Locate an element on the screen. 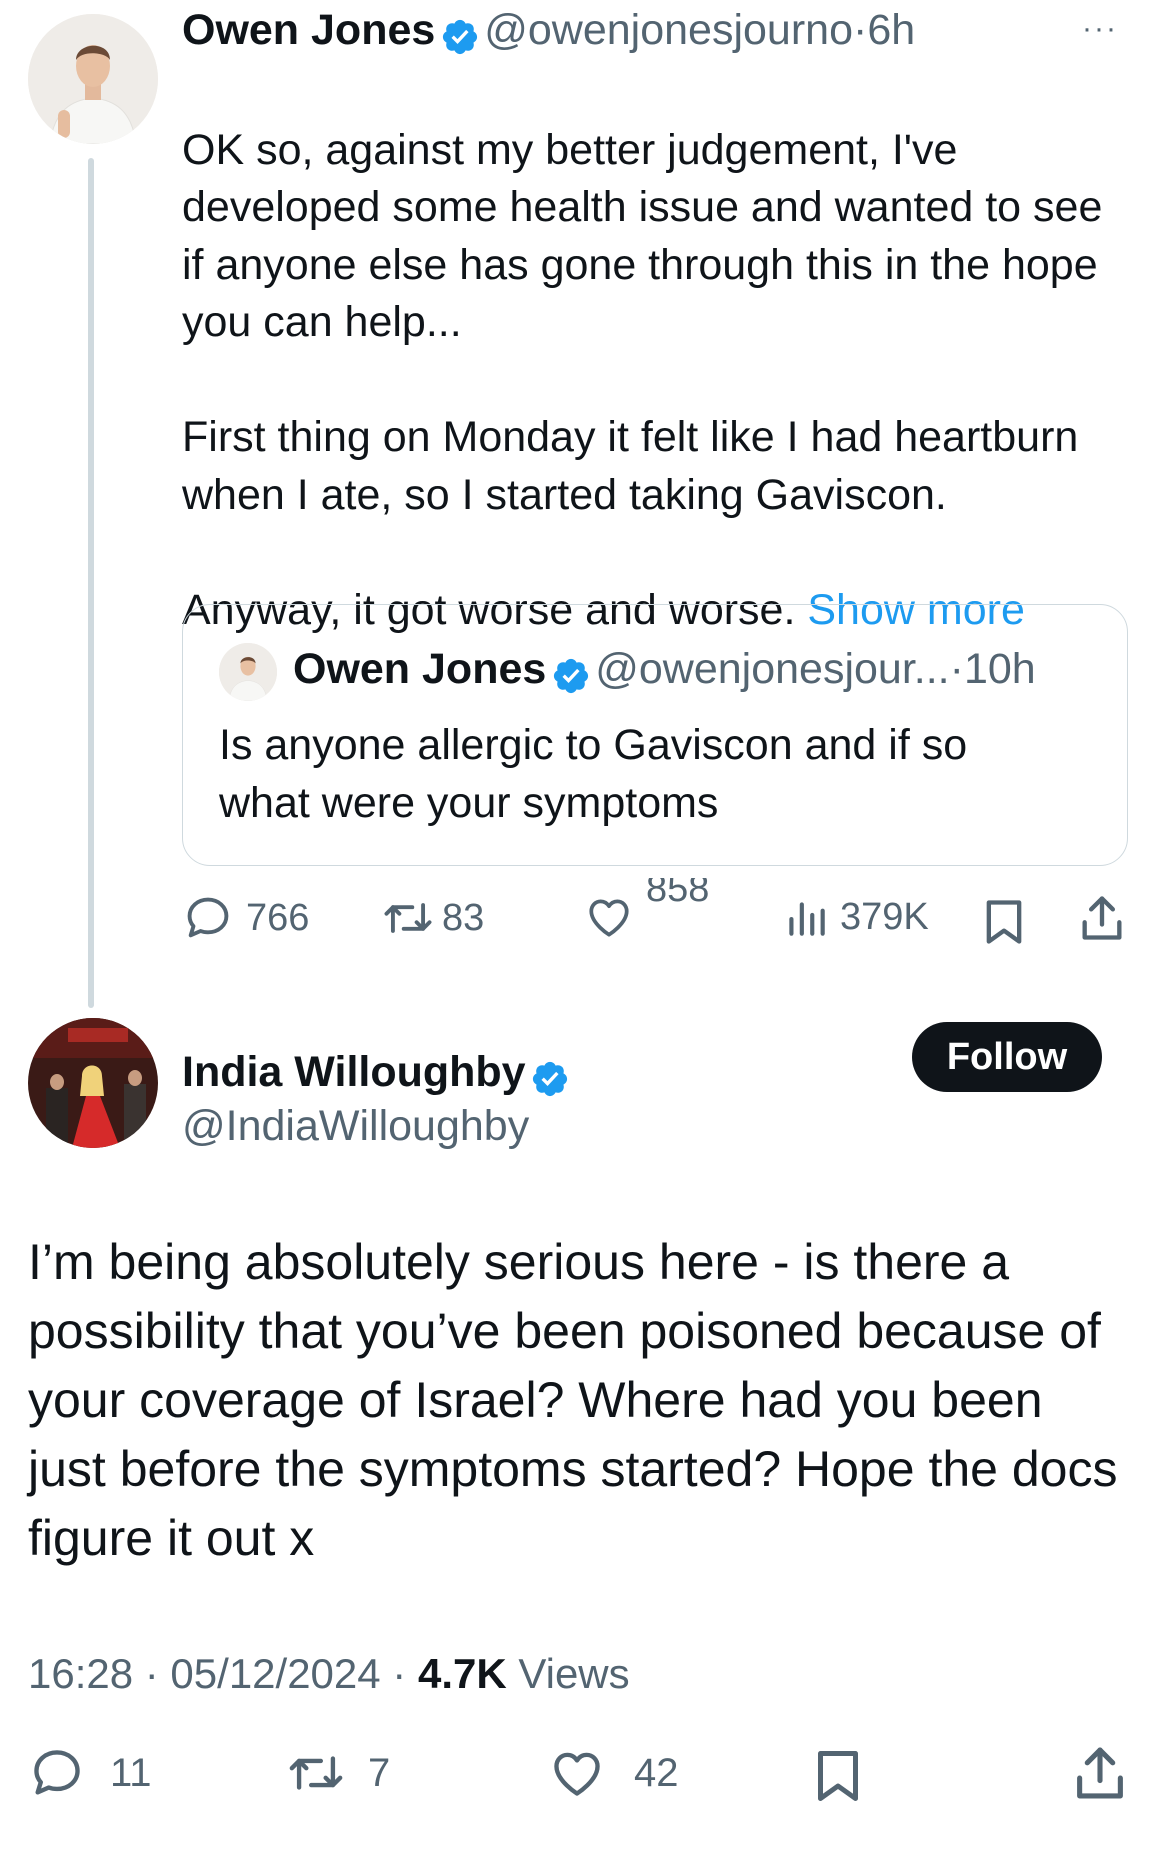 The width and height of the screenshot is (1170, 1862). views-label: Views is located at coordinates (574, 1673).